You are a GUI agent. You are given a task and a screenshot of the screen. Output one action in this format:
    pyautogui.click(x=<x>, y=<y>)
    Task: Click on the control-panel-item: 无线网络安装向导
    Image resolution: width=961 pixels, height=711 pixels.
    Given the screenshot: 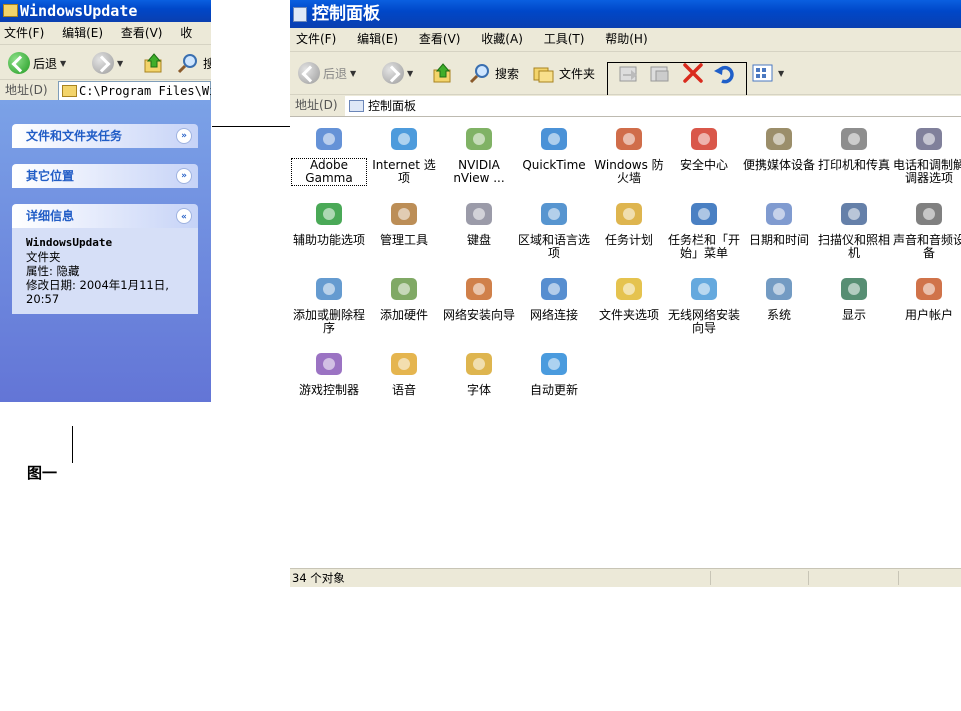 What is the action you would take?
    pyautogui.click(x=704, y=304)
    